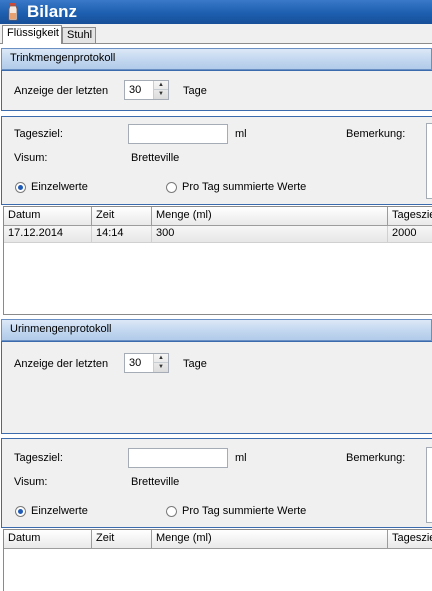  Describe the element at coordinates (32, 34) in the screenshot. I see `tab-fluessigkeit: Flüssigkeit` at that location.